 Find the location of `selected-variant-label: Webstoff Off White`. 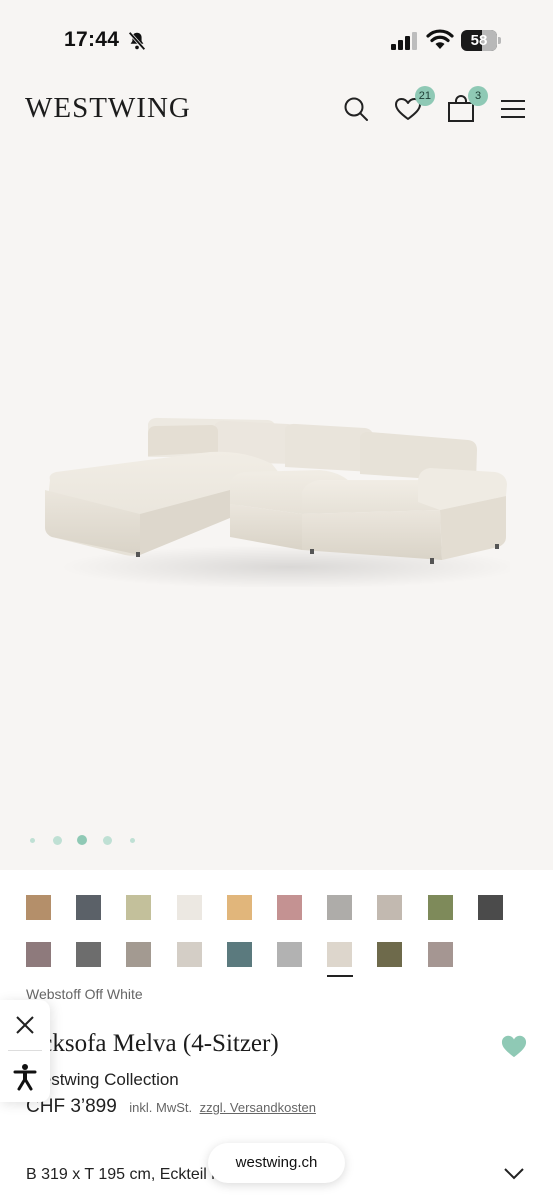

selected-variant-label: Webstoff Off White is located at coordinates (84, 994).